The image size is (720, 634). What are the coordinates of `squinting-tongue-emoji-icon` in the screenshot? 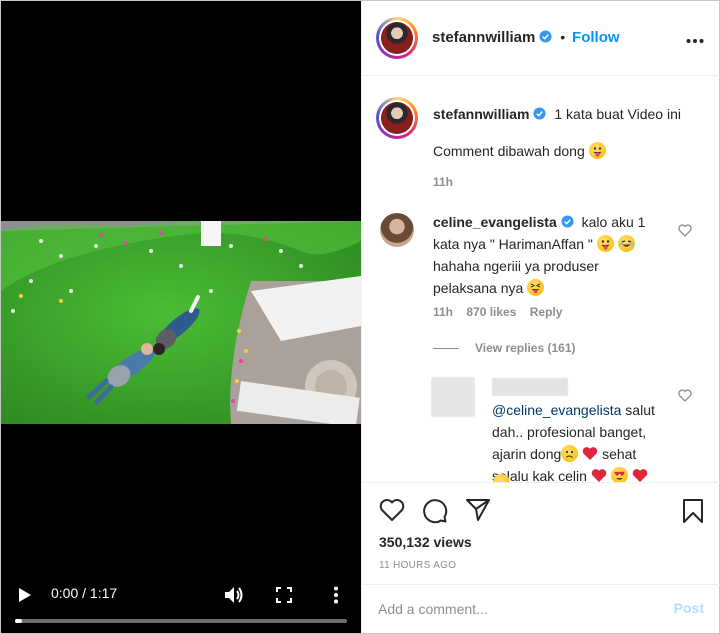 It's located at (536, 287).